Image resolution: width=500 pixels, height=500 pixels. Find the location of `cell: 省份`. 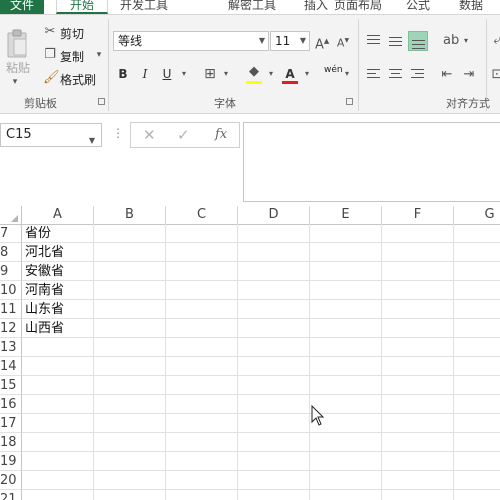

cell: 省份 is located at coordinates (58, 233).